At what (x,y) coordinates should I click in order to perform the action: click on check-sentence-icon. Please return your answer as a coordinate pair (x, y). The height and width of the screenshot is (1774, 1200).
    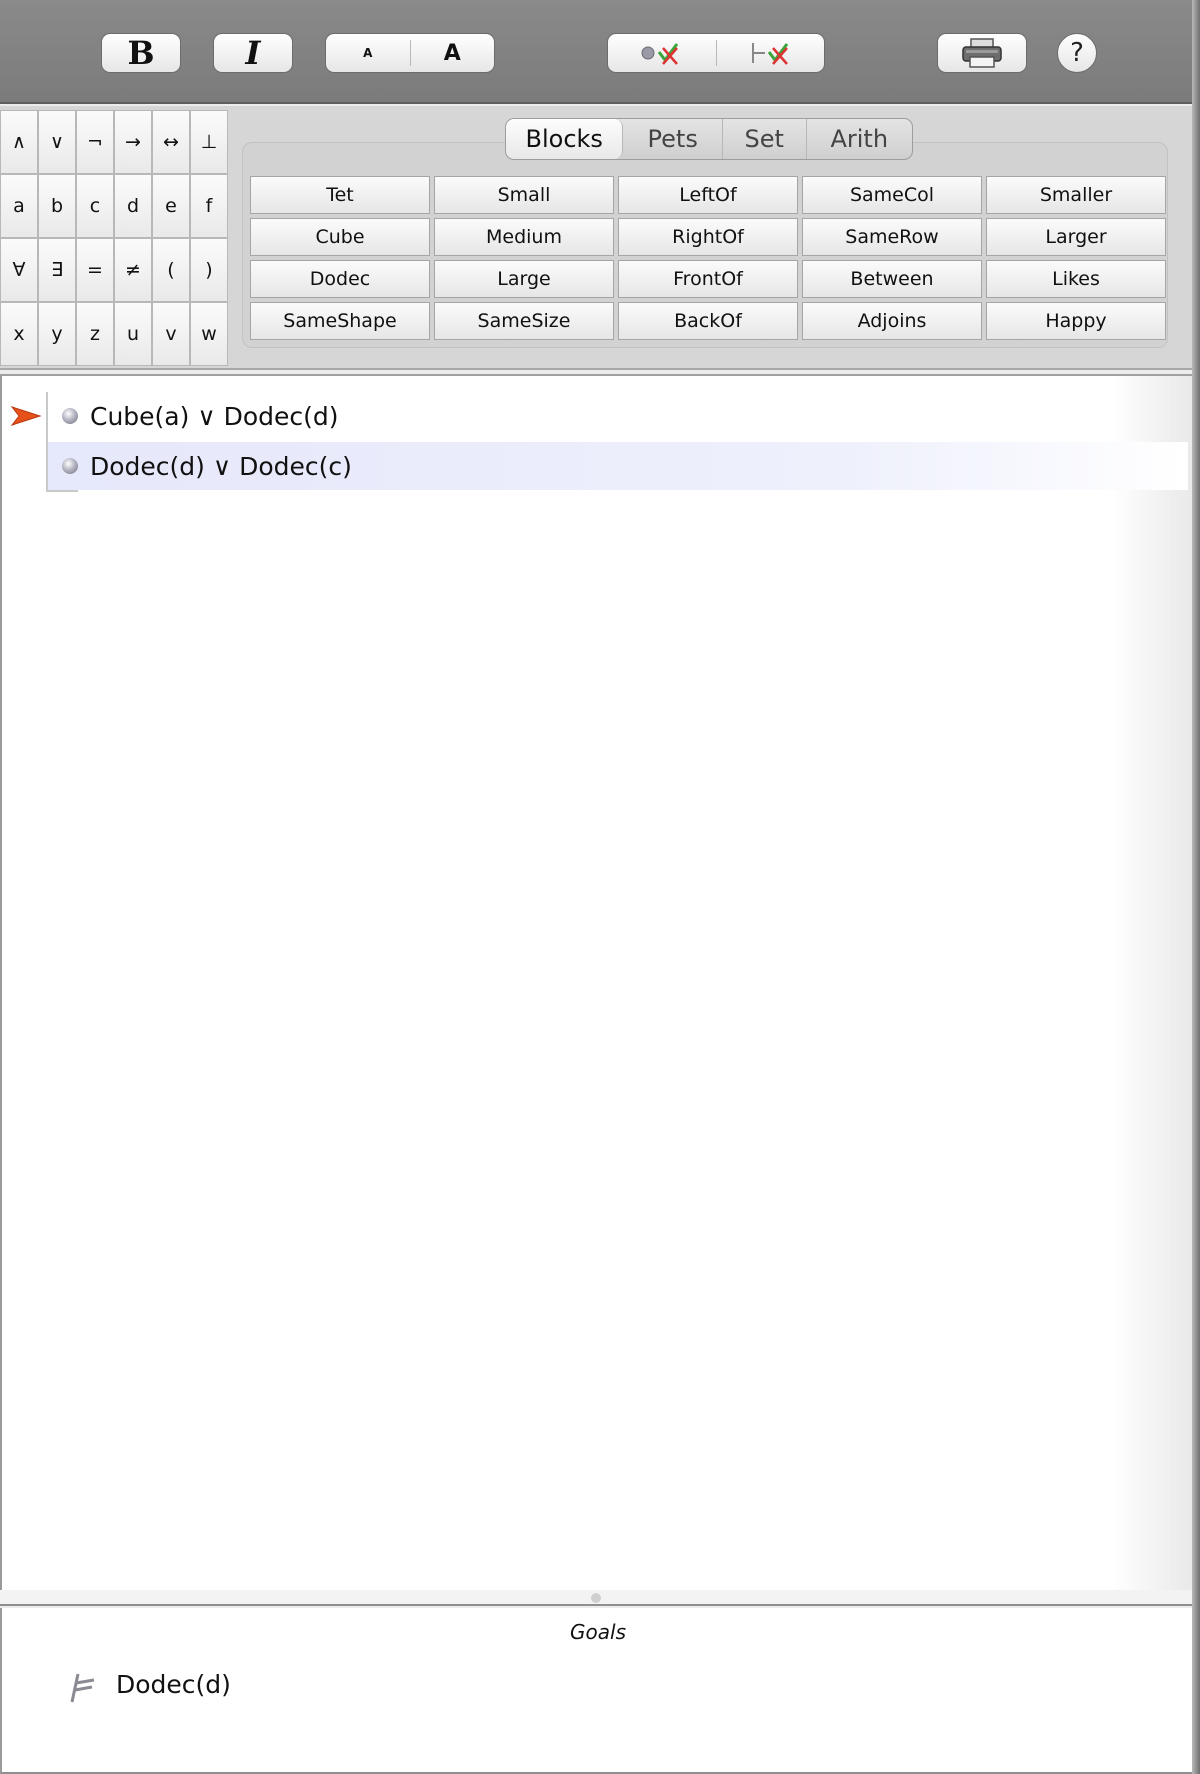
    Looking at the image, I should click on (659, 54).